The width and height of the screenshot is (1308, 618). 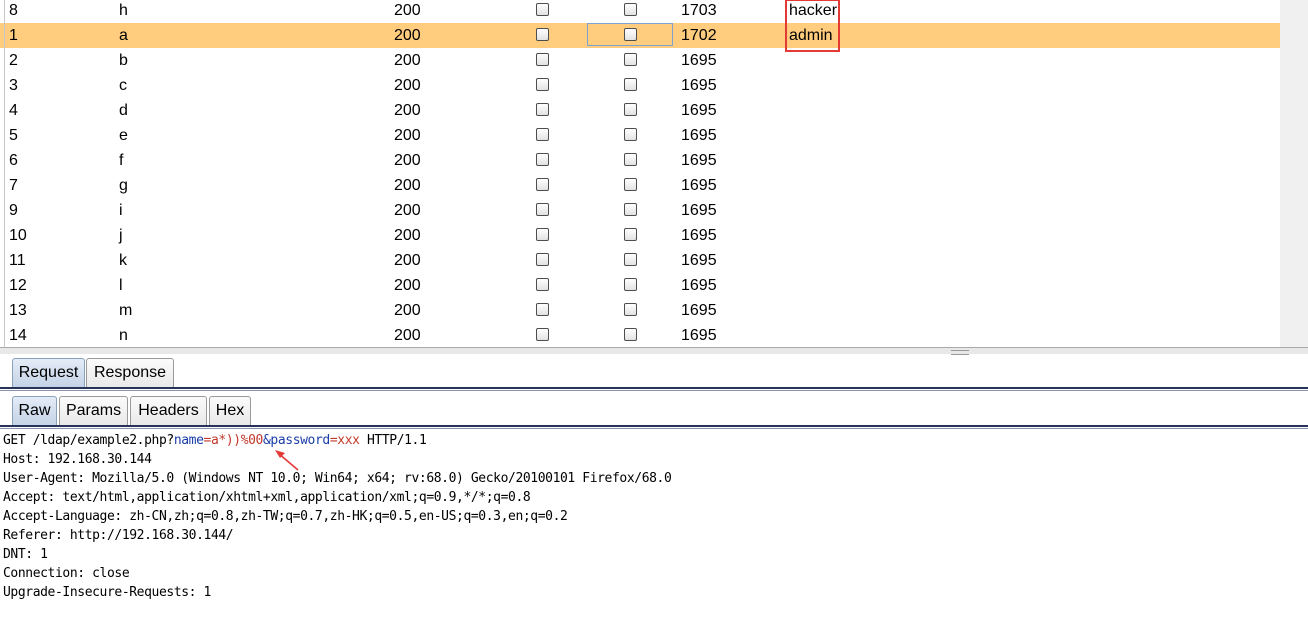 I want to click on table-row: 10 j 200 1695, so click(x=640, y=235).